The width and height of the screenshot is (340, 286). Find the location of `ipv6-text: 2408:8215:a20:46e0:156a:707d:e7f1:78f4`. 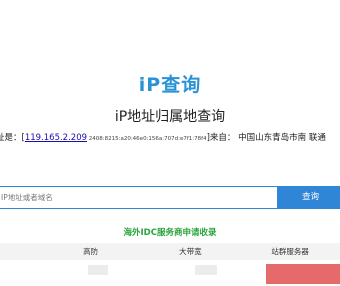

ipv6-text: 2408:8215:a20:46e0:156a:707d:e7f1:78f4 is located at coordinates (147, 139).